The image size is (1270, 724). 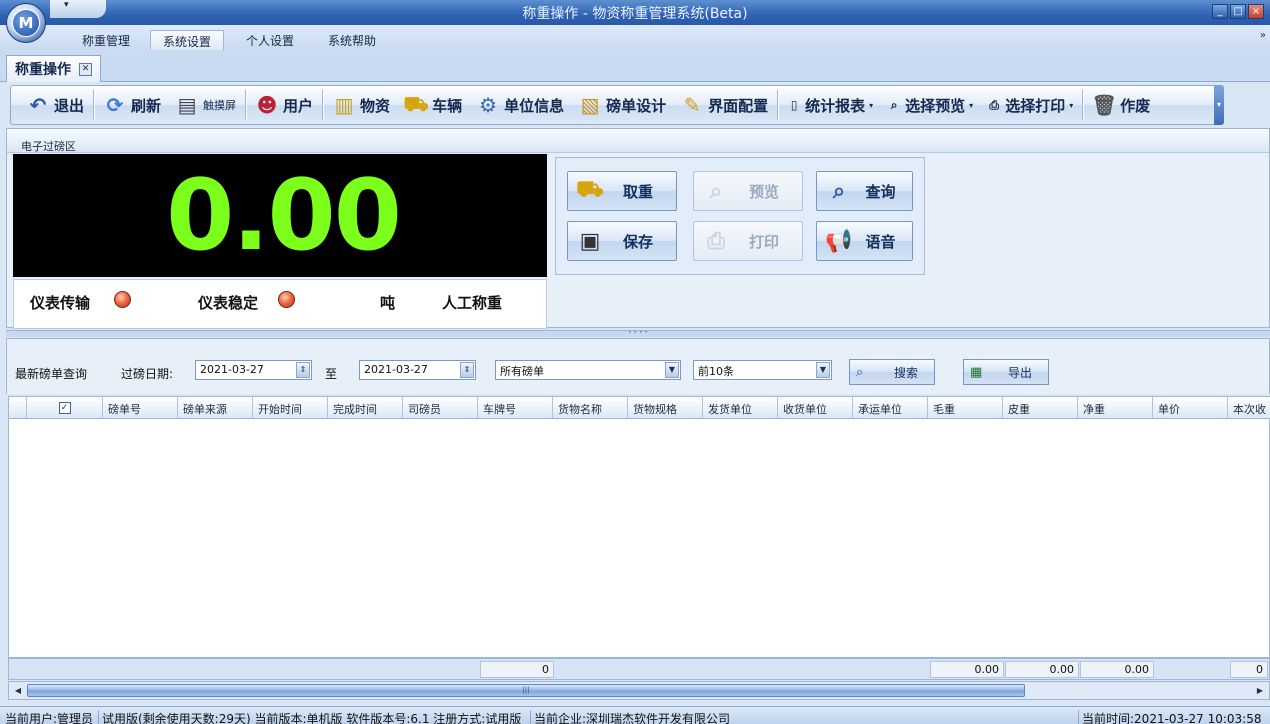 I want to click on status-company: 当前企业:深圳瑞杰软件开发有限公司, so click(x=631, y=717).